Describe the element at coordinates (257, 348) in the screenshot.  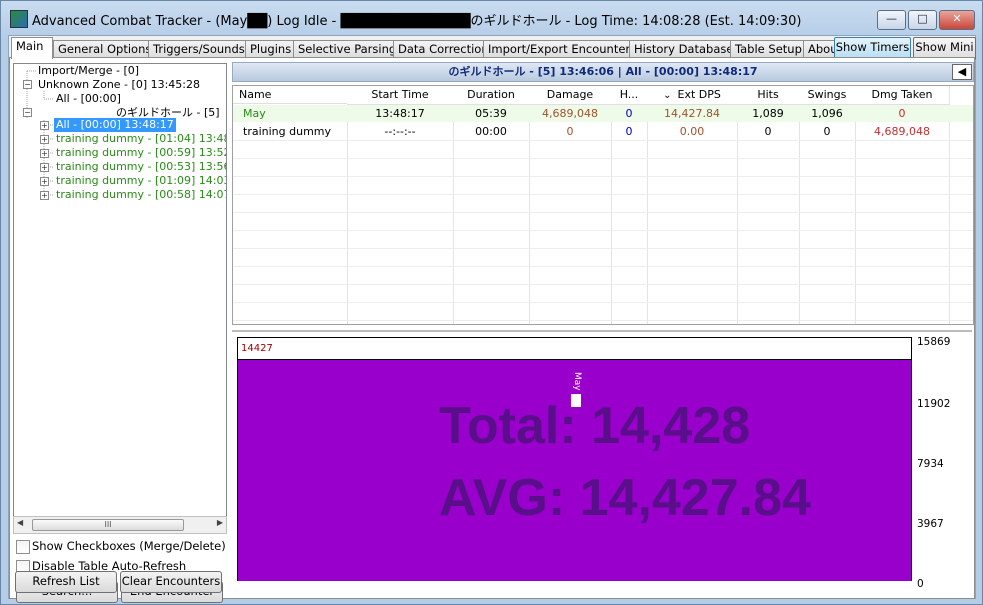
I see `graph-max-label: 14427` at that location.